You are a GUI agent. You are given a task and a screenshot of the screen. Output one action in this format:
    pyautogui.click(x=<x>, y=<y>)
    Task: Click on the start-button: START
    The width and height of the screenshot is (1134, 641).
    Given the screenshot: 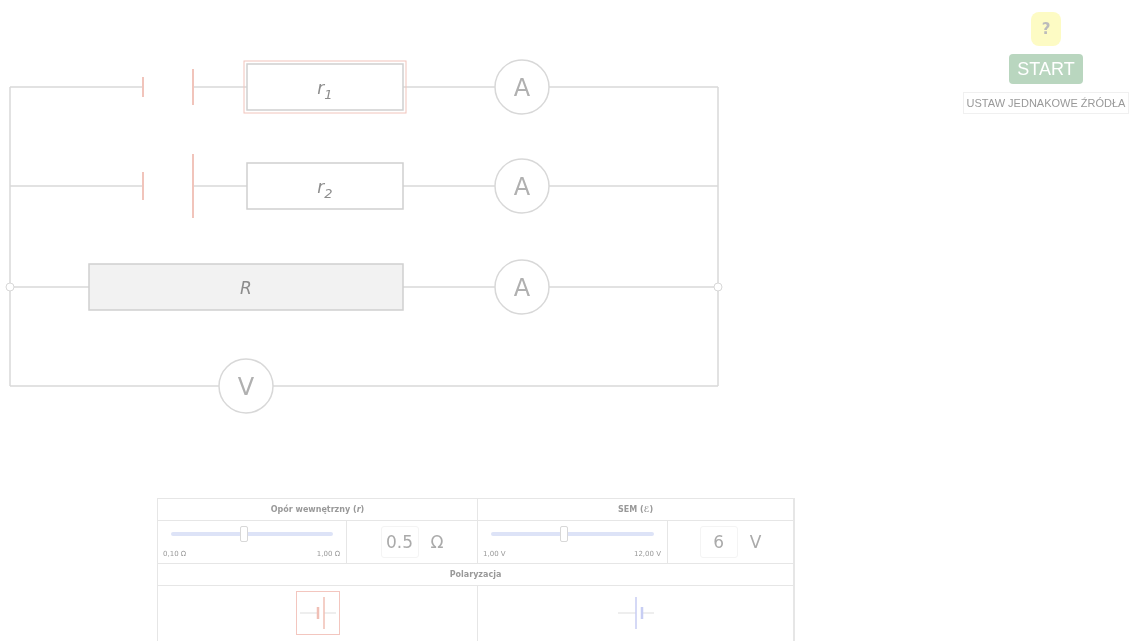 What is the action you would take?
    pyautogui.click(x=1046, y=69)
    